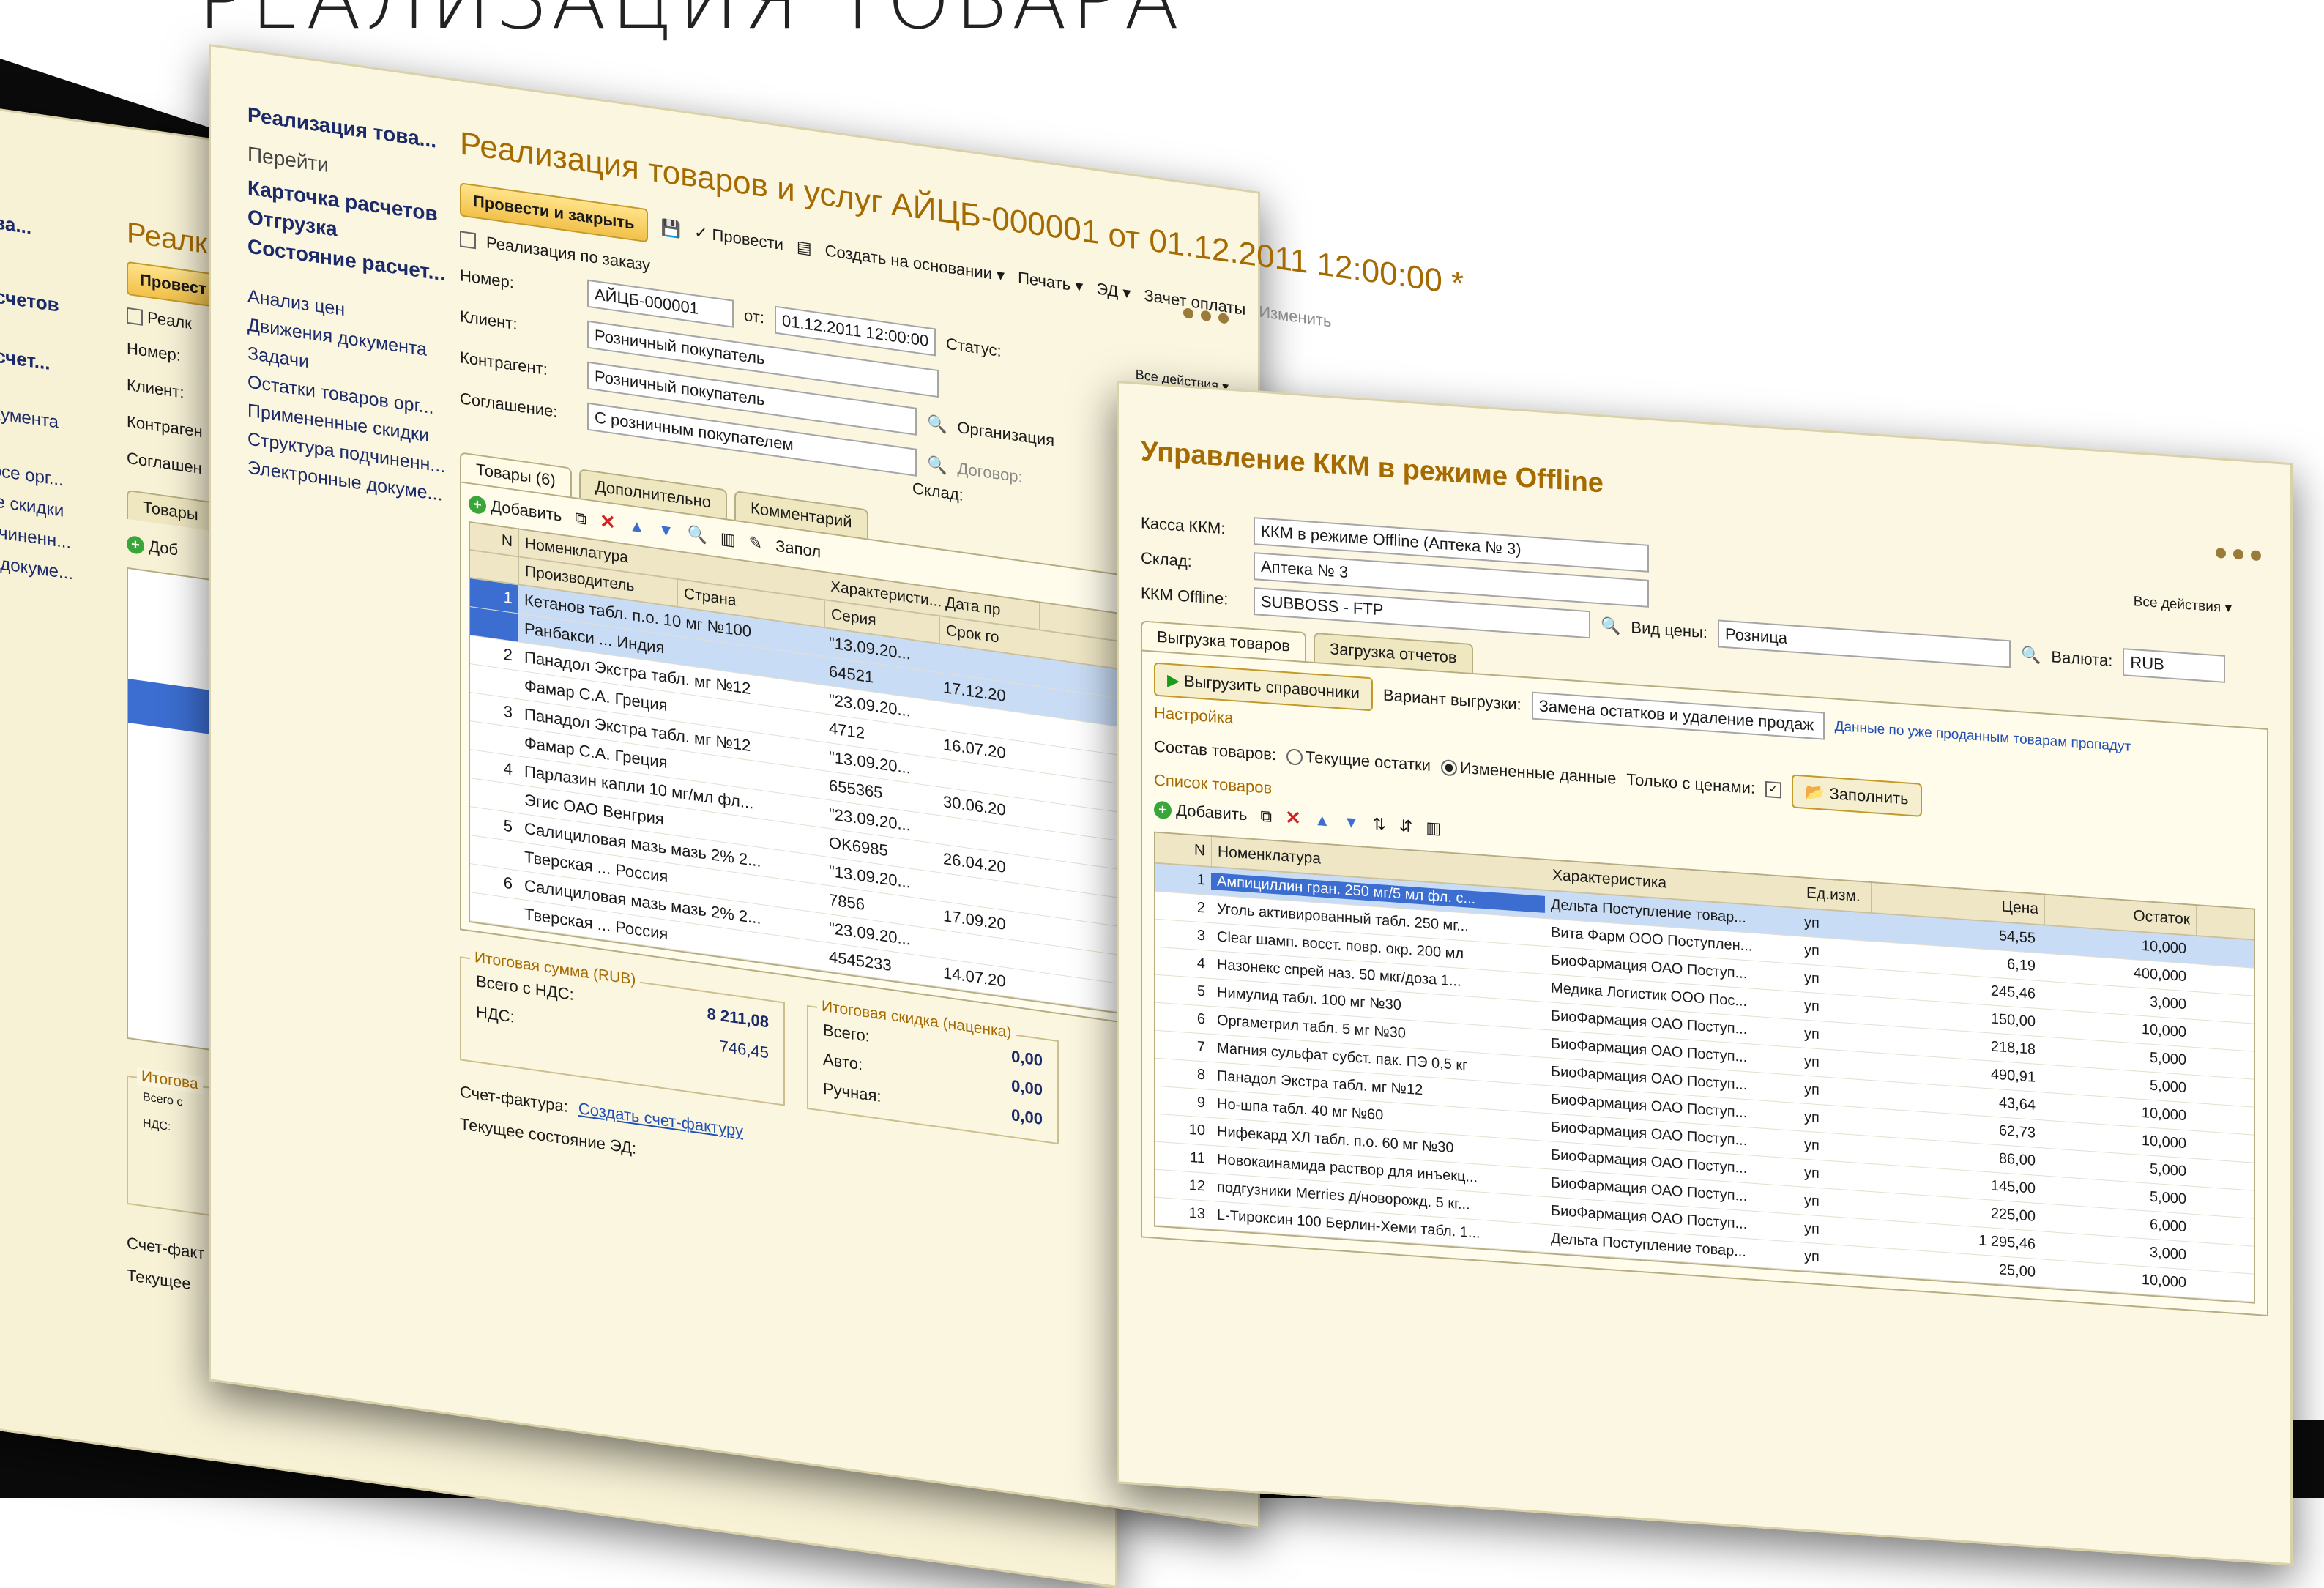  I want to click on window-menu-dots, so click(2238, 554).